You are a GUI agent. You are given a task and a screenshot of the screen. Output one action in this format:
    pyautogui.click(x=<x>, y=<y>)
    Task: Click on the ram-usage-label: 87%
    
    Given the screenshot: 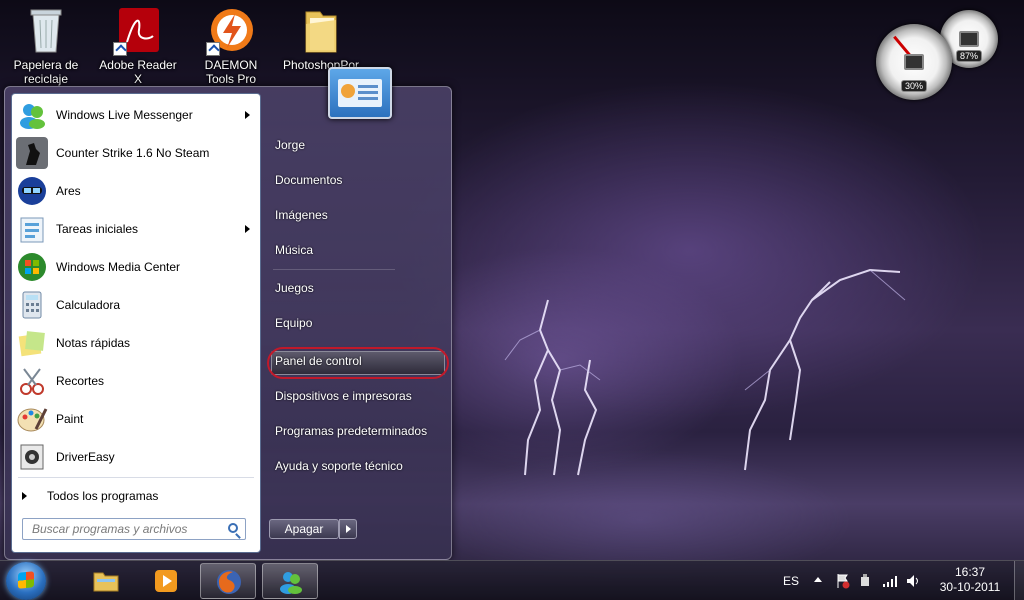 What is the action you would take?
    pyautogui.click(x=969, y=56)
    